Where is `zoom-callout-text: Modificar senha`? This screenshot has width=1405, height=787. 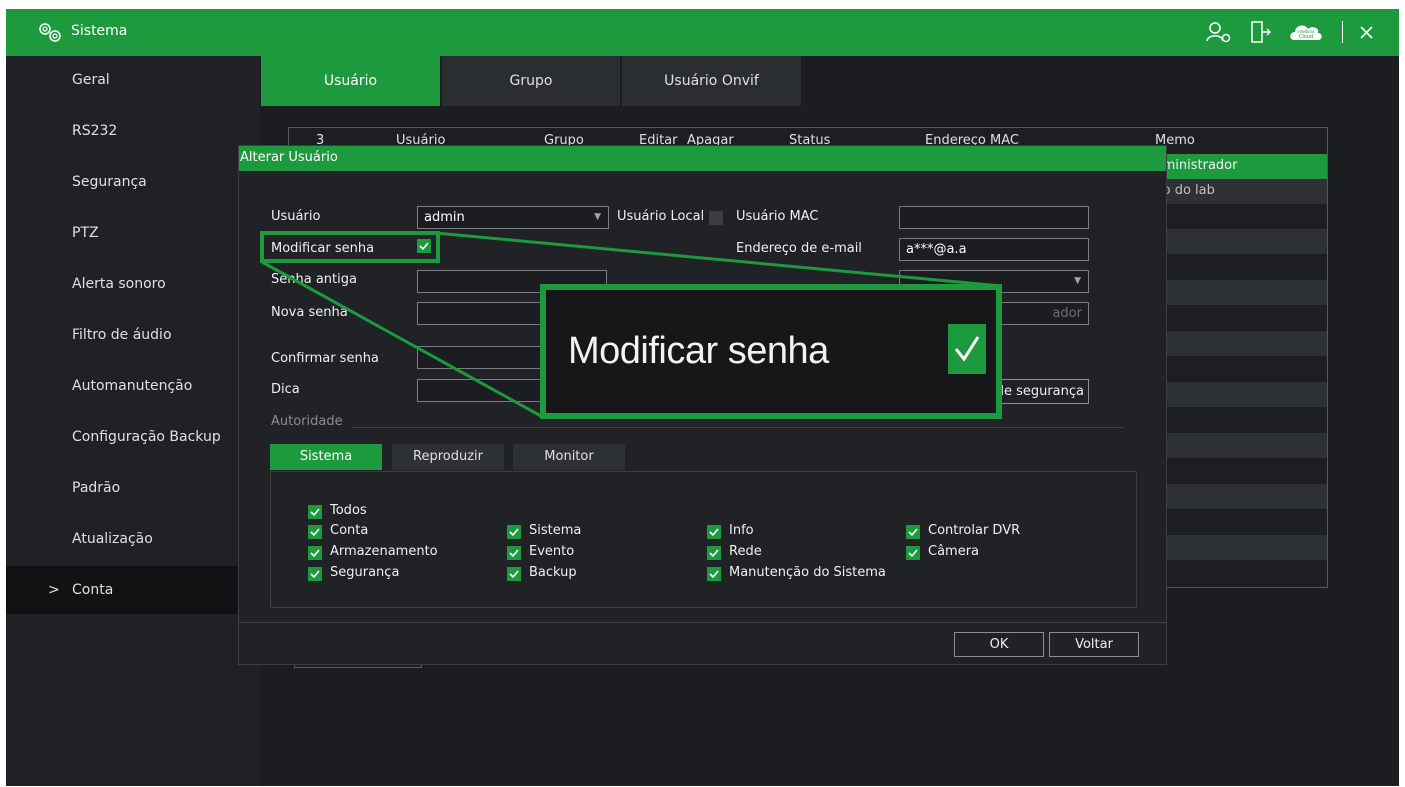
zoom-callout-text: Modificar senha is located at coordinates (698, 351).